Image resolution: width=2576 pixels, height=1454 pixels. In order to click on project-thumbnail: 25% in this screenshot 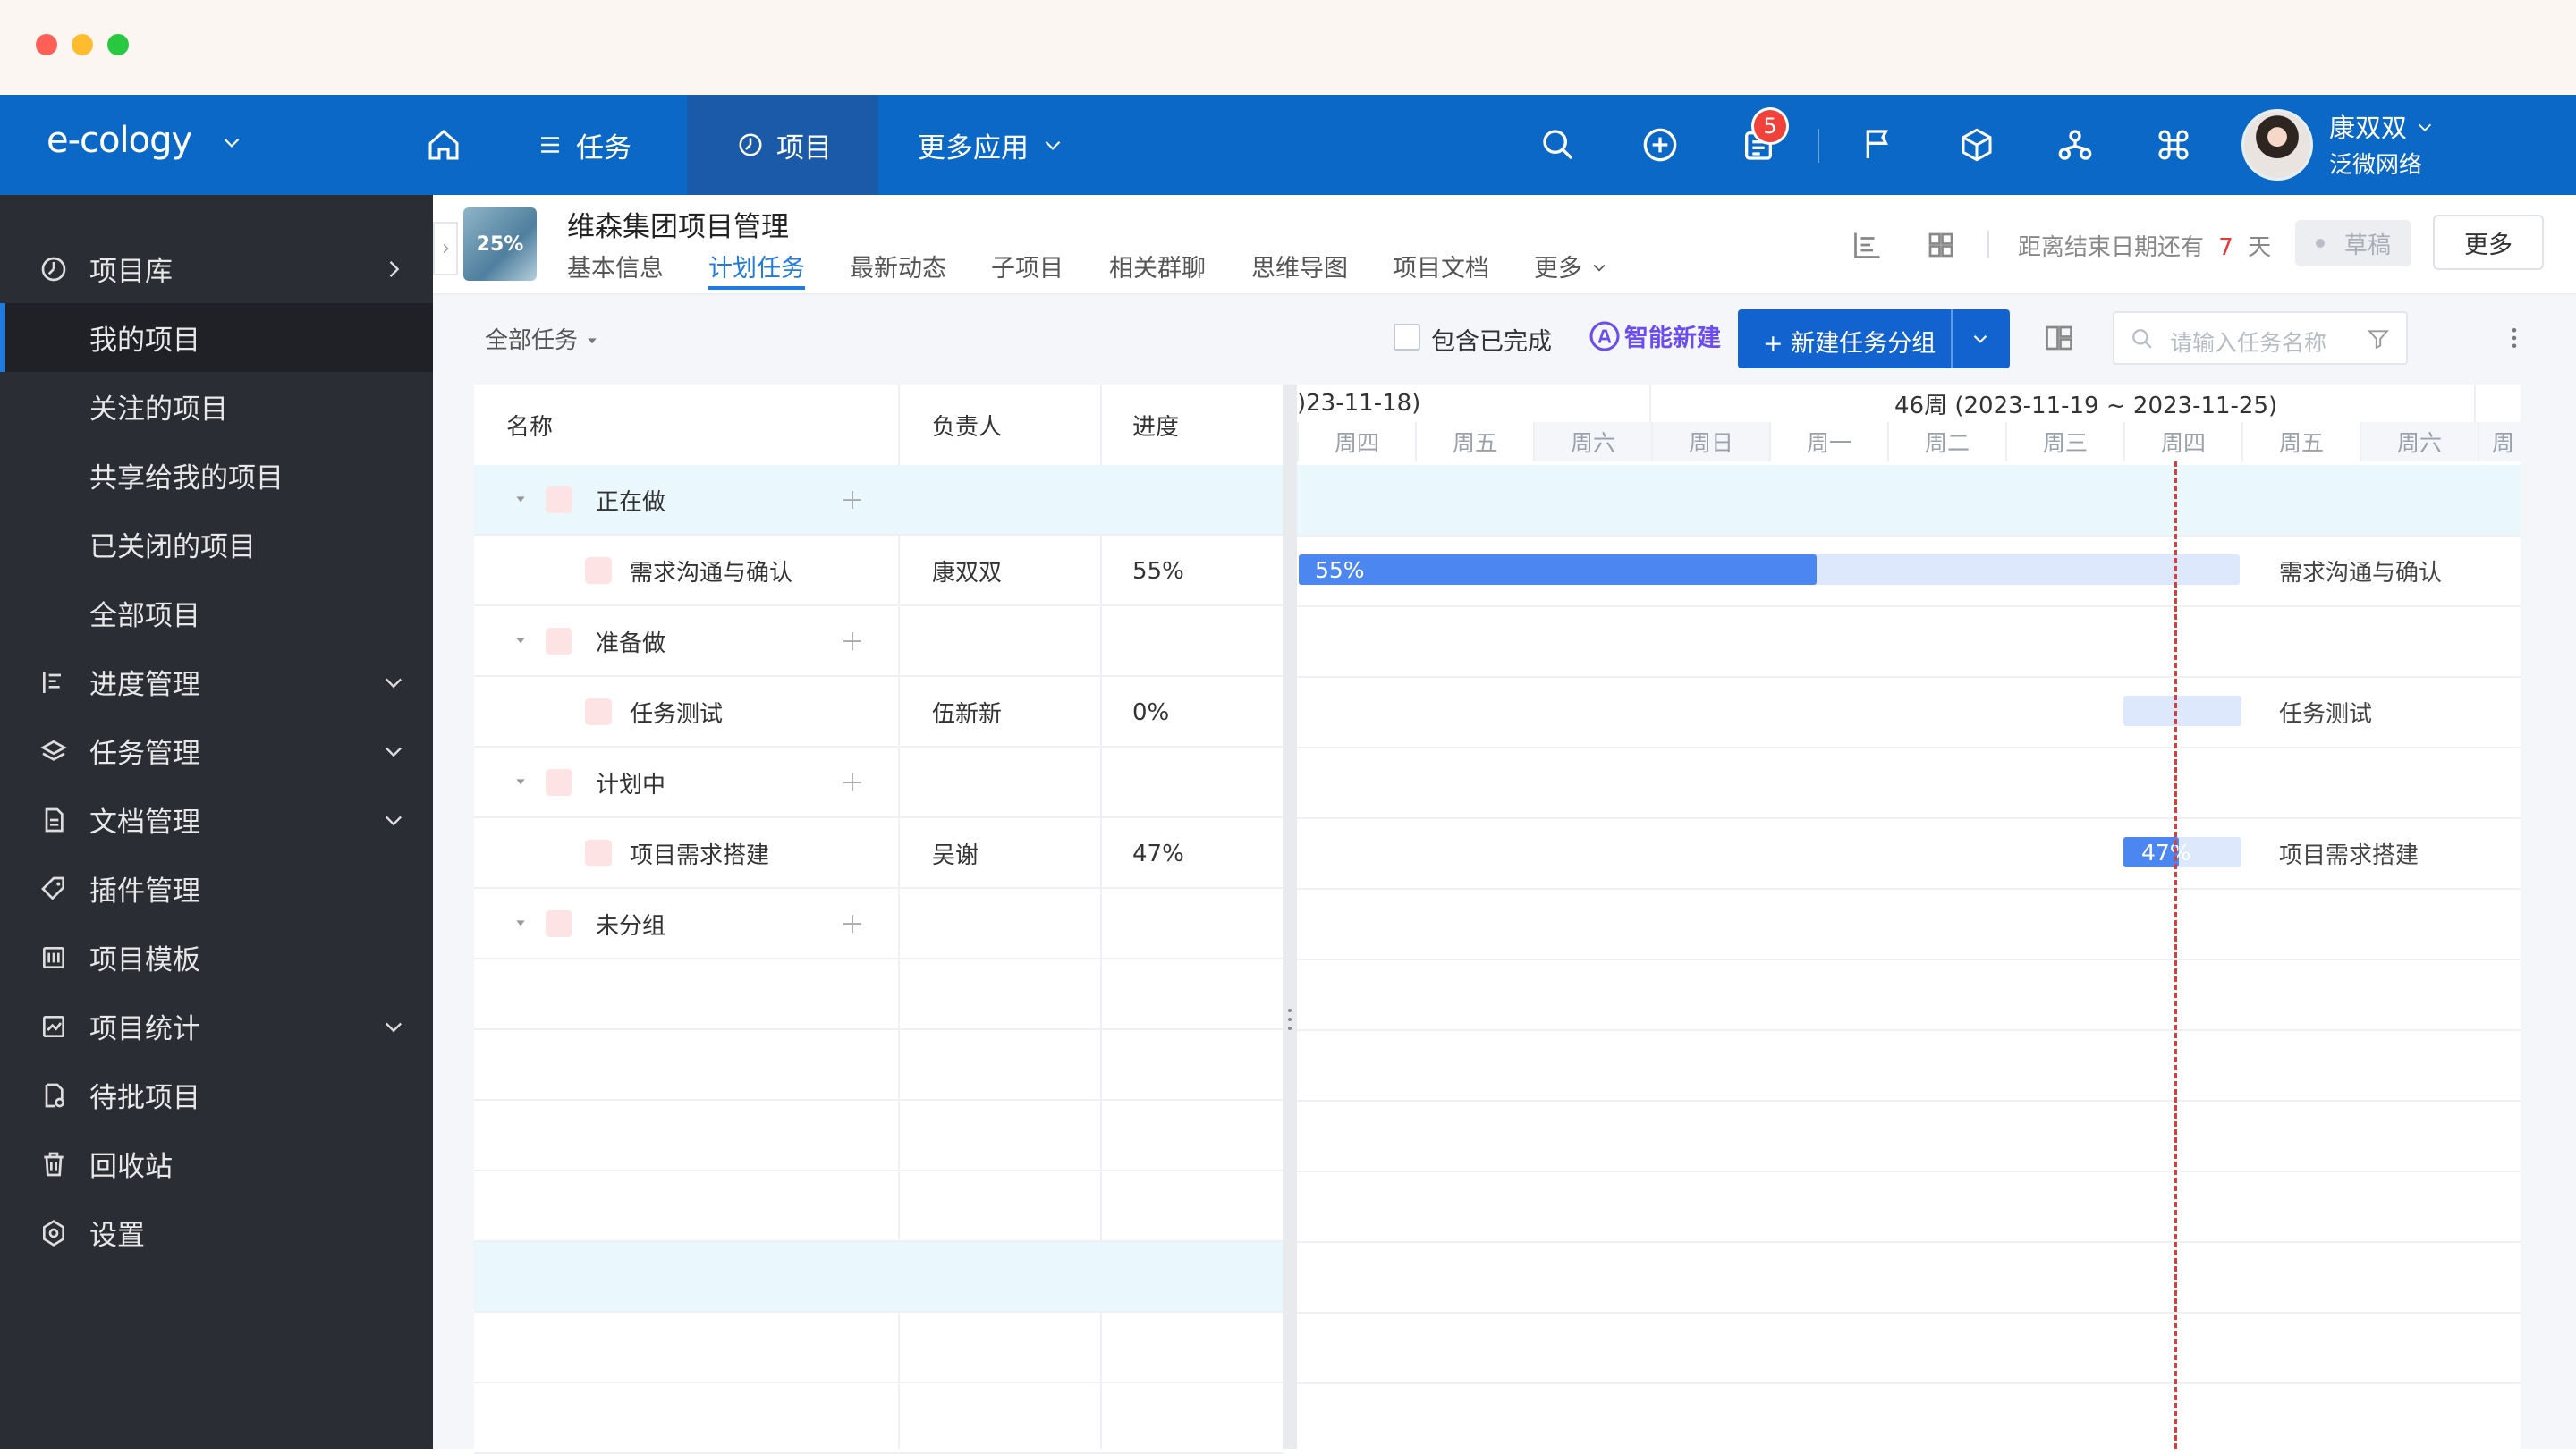, I will do `click(500, 244)`.